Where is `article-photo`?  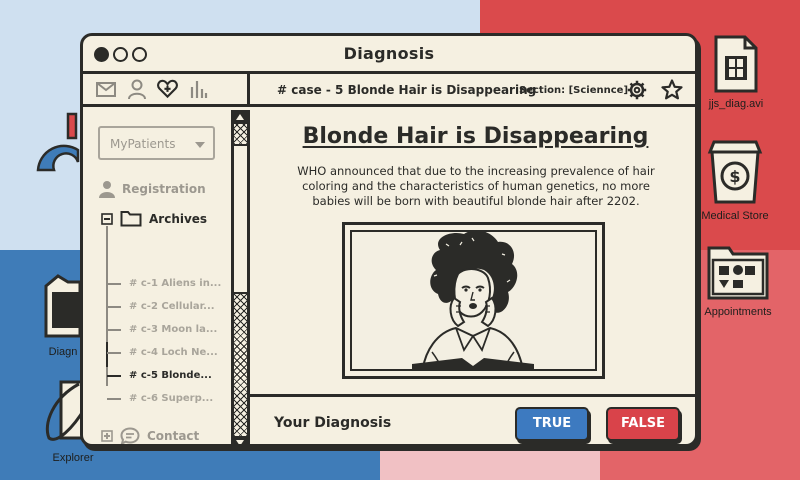
article-photo is located at coordinates (473, 300).